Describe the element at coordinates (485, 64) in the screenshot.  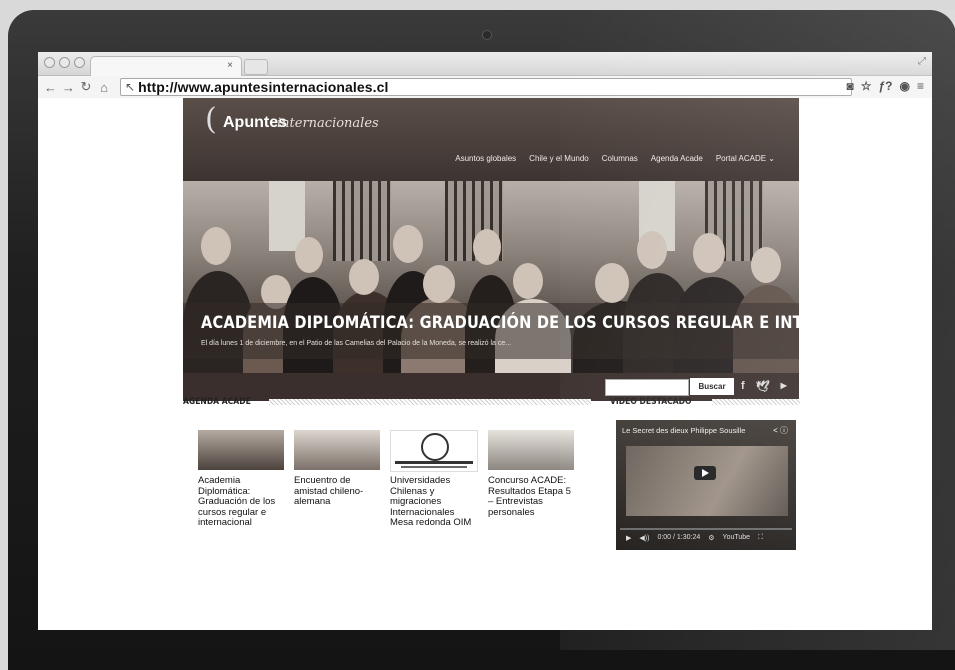
I see `tab-bar: × ⤢` at that location.